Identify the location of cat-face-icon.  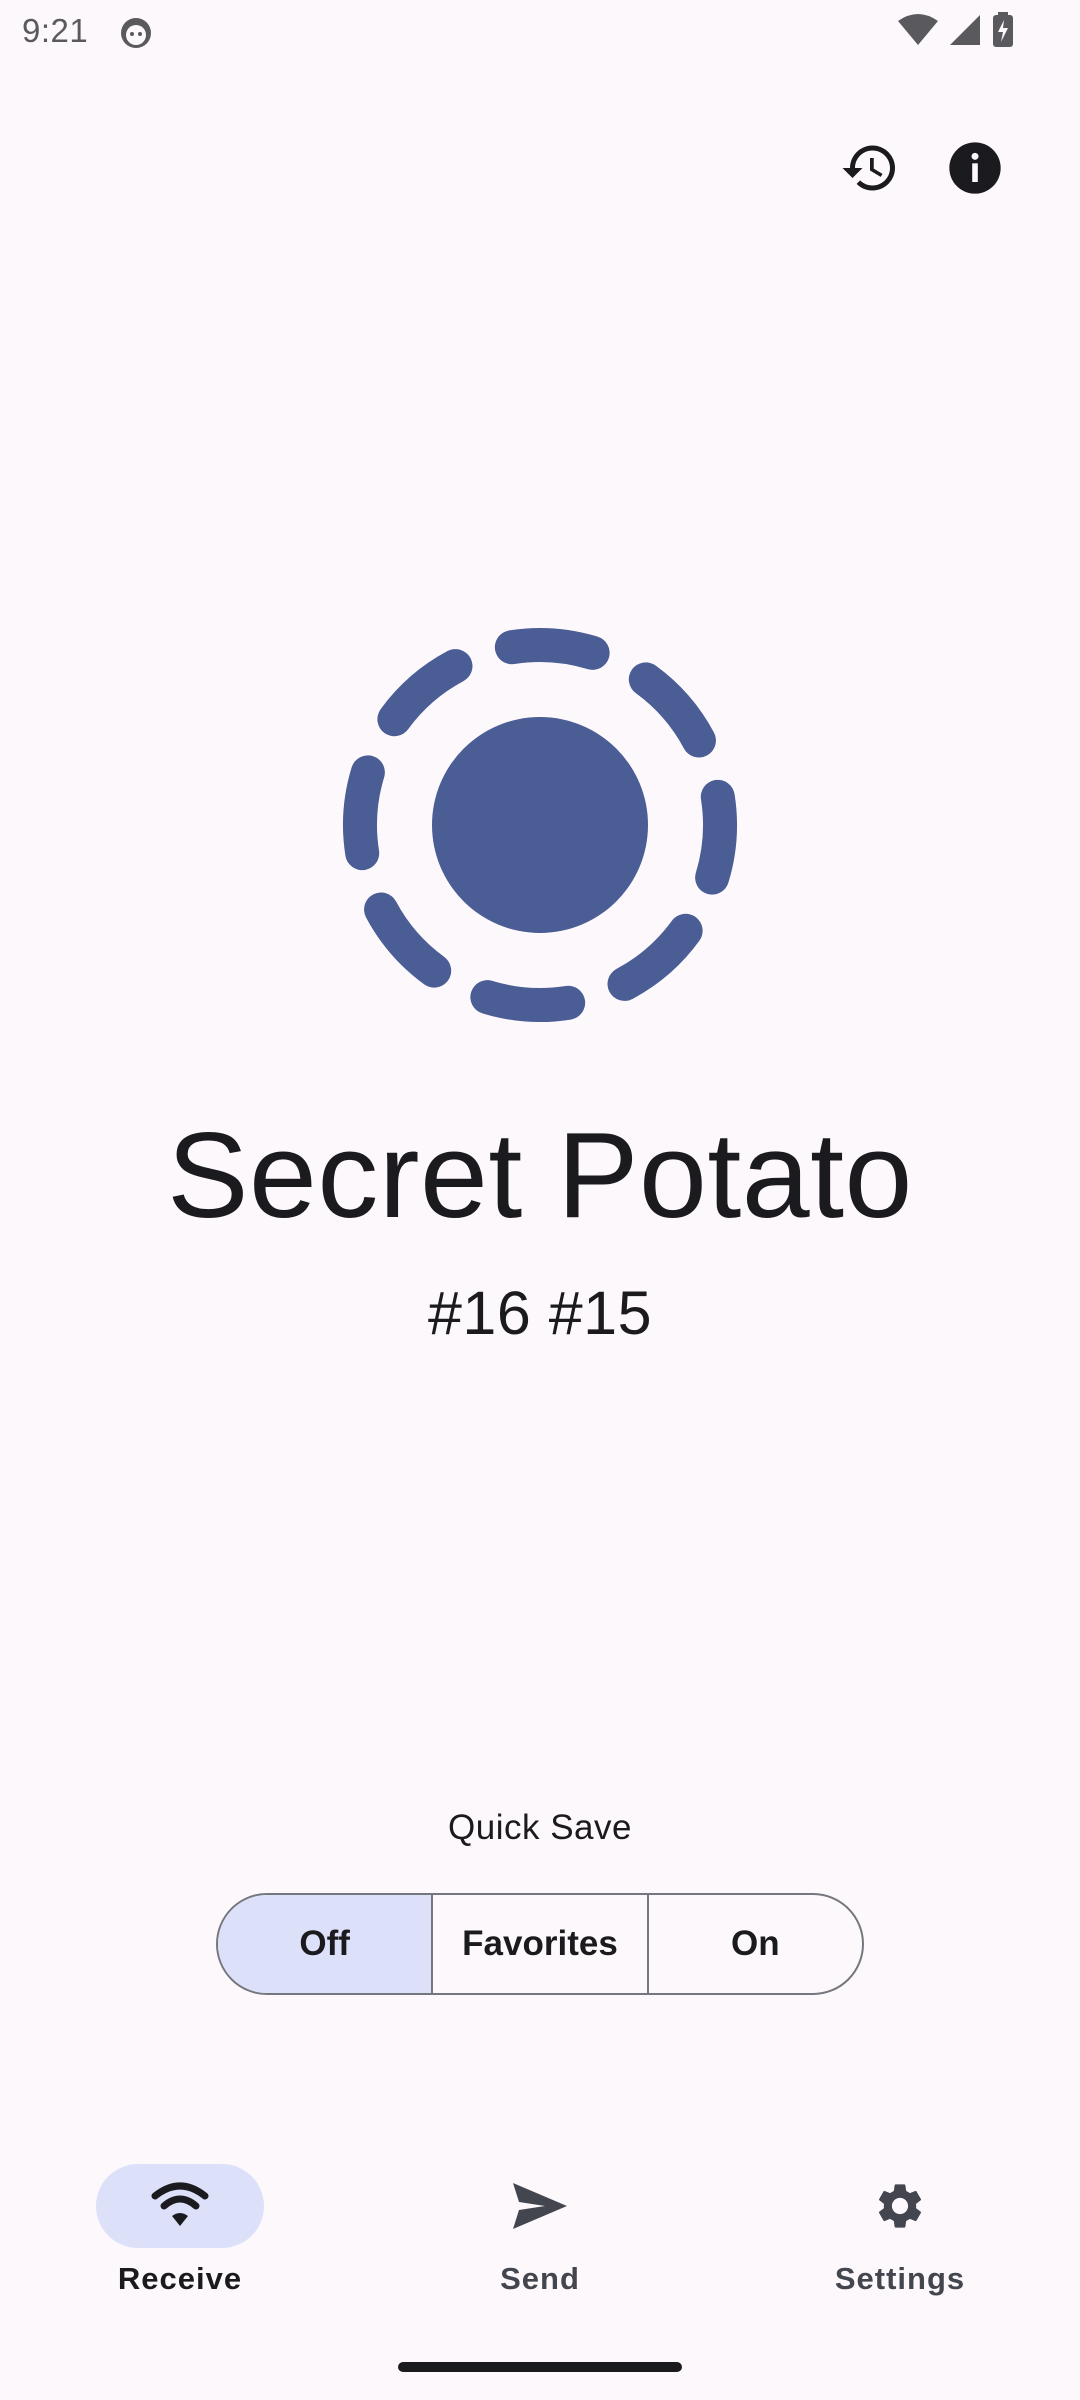
(136, 33).